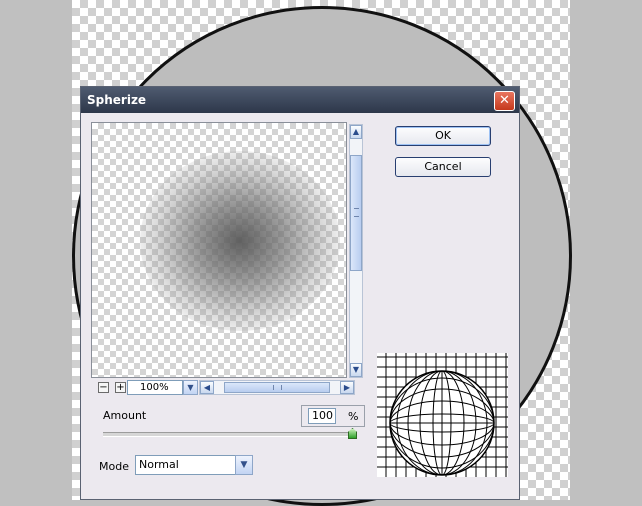 This screenshot has width=642, height=506. I want to click on preview-vertical-scrollbar: ▲ ▼, so click(356, 251).